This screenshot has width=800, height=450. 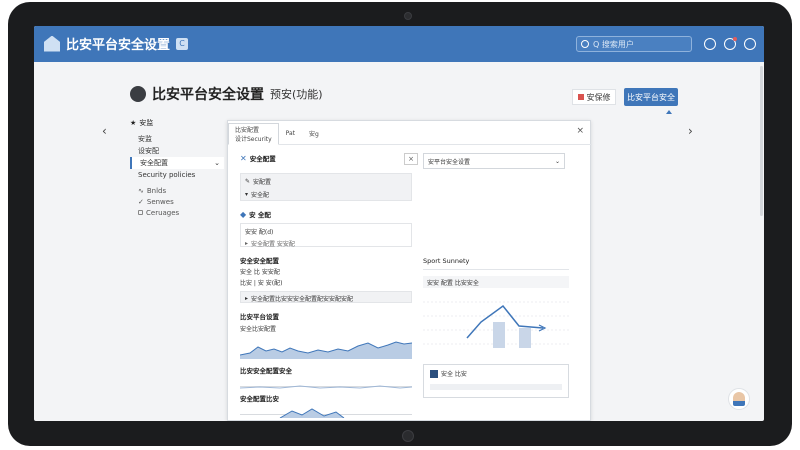 What do you see at coordinates (408, 16) in the screenshot?
I see `camera-icon` at bounding box center [408, 16].